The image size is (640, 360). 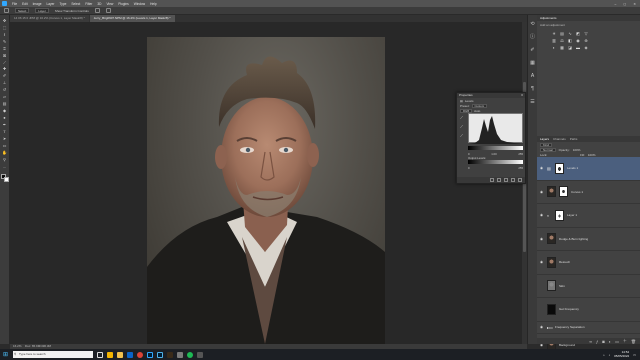 What do you see at coordinates (5, 146) in the screenshot?
I see `rectangle-icon: ▭` at bounding box center [5, 146].